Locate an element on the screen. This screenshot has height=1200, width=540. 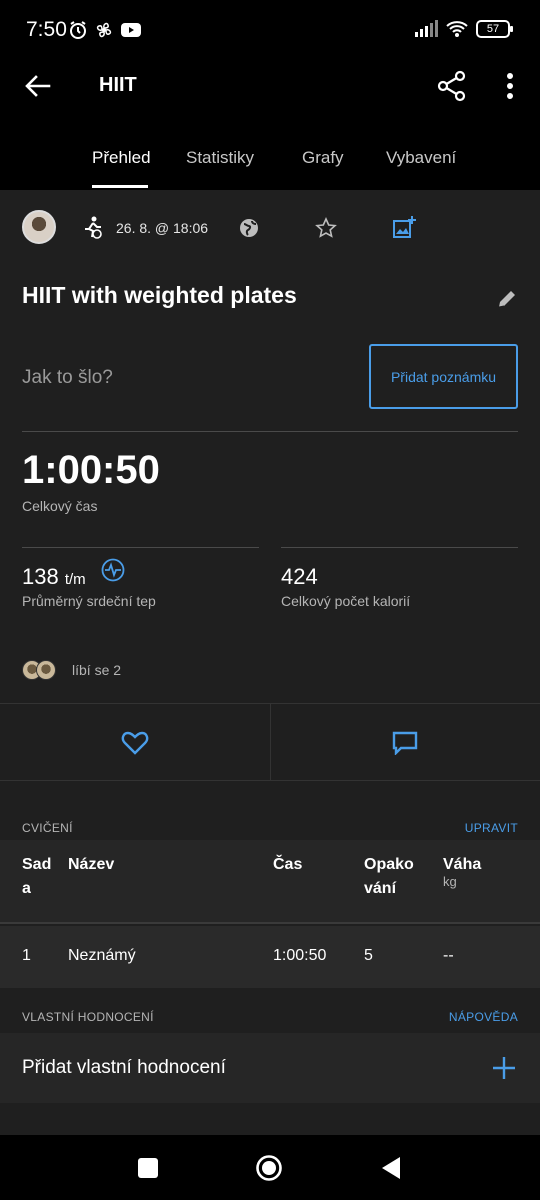
back-arrow-icon is located at coordinates (38, 86).